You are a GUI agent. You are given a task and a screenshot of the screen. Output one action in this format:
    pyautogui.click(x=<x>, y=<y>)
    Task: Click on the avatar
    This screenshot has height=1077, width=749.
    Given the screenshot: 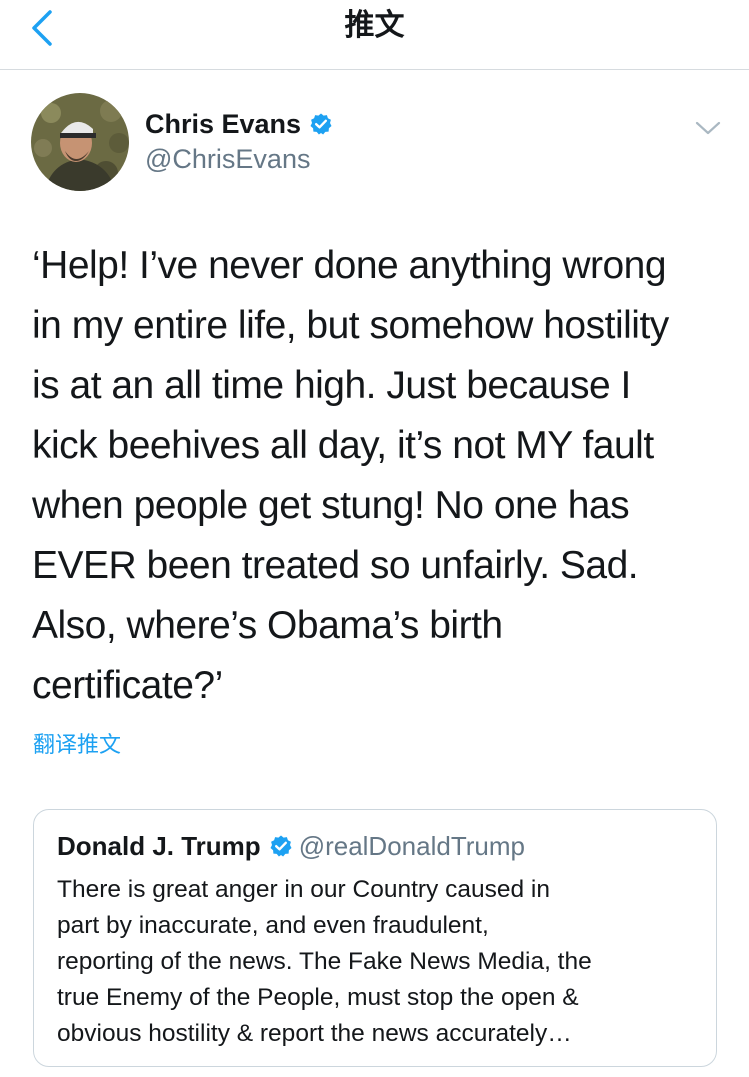 What is the action you would take?
    pyautogui.click(x=80, y=142)
    